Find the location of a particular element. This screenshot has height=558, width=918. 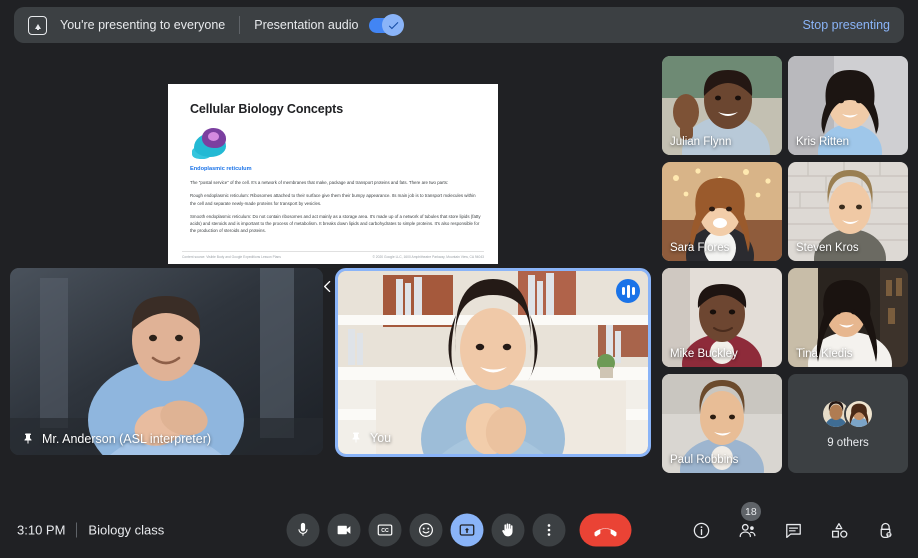

camera-button is located at coordinates (344, 530).